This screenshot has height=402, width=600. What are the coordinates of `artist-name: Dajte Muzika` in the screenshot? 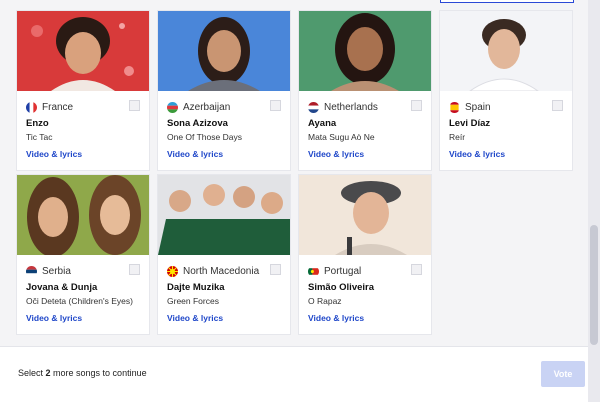 It's located at (196, 287).